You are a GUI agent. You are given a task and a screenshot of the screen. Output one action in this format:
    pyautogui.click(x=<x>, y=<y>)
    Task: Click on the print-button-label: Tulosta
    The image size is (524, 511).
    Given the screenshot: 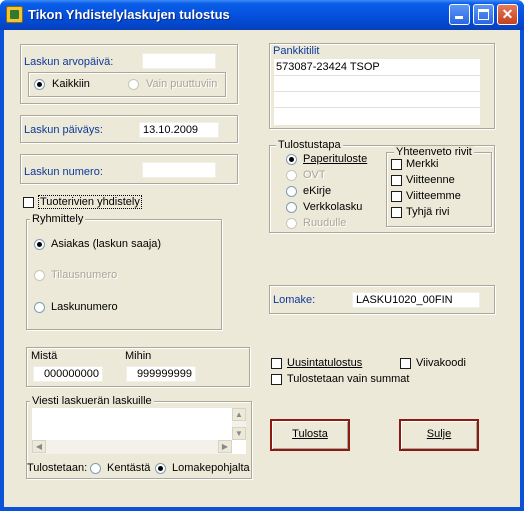 What is the action you would take?
    pyautogui.click(x=310, y=434)
    